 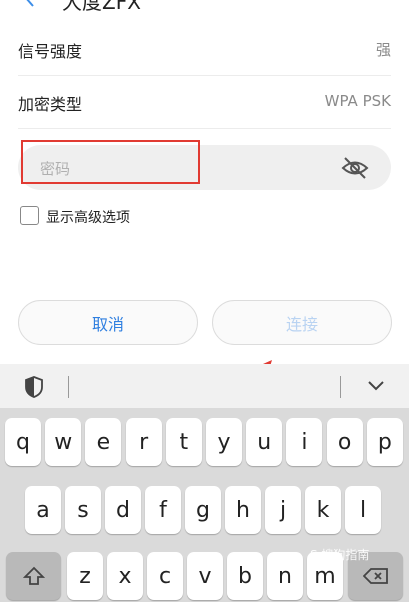 I want to click on key-p: p, so click(x=384, y=442).